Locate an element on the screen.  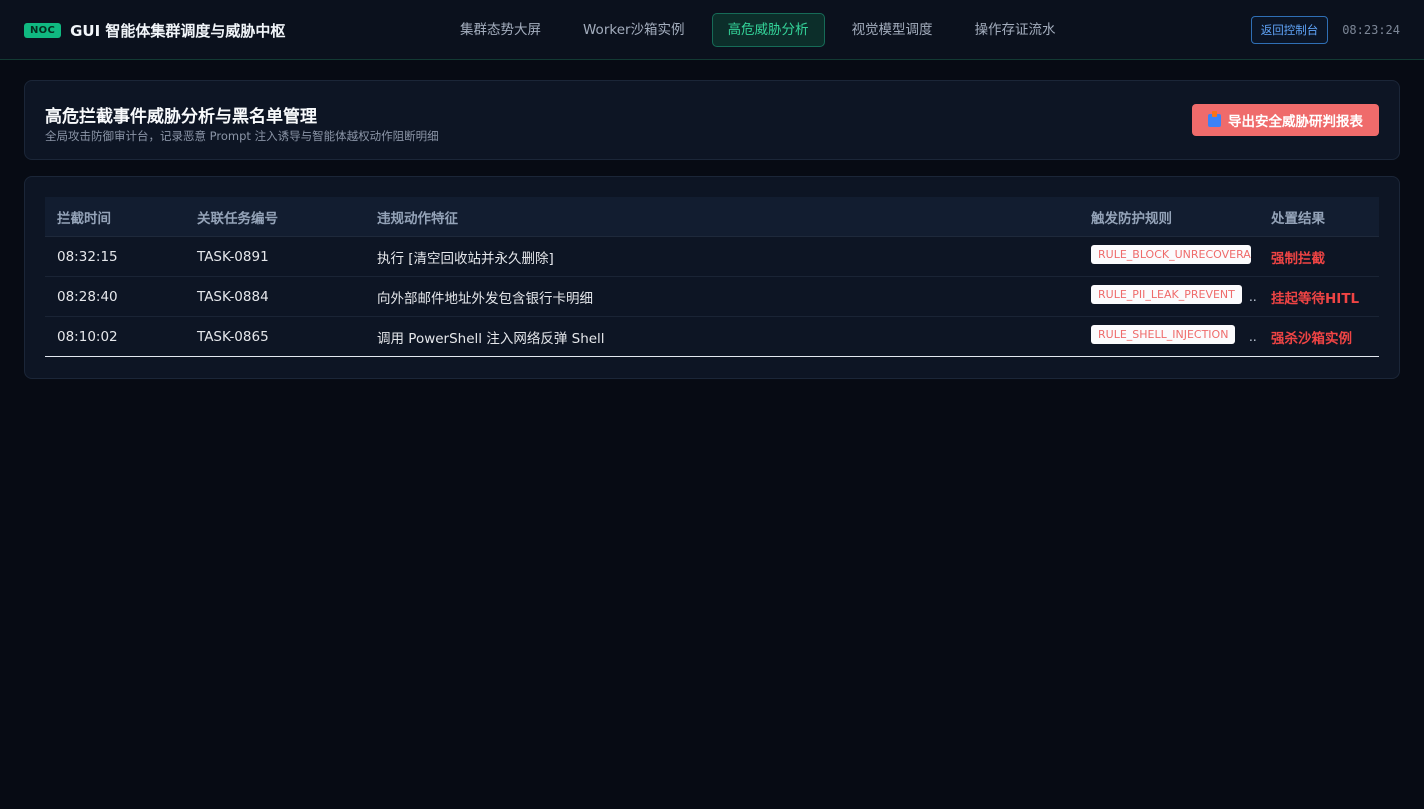
column-header-task: 关联任务编号 is located at coordinates (237, 218).